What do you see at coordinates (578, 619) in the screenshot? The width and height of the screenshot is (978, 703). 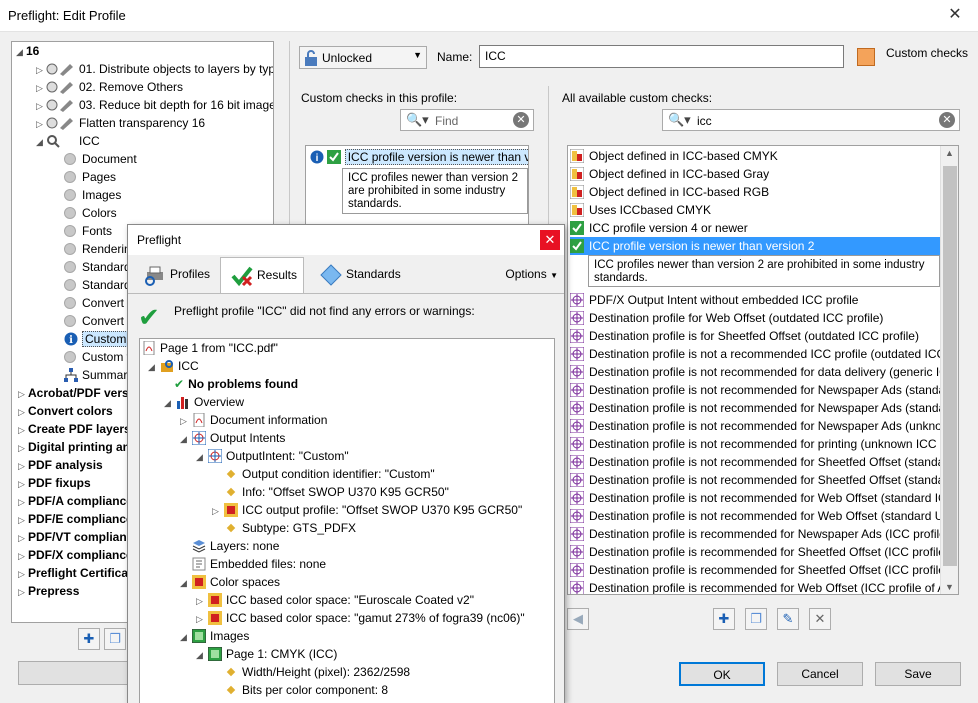 I see `move-left-icon: ◀` at bounding box center [578, 619].